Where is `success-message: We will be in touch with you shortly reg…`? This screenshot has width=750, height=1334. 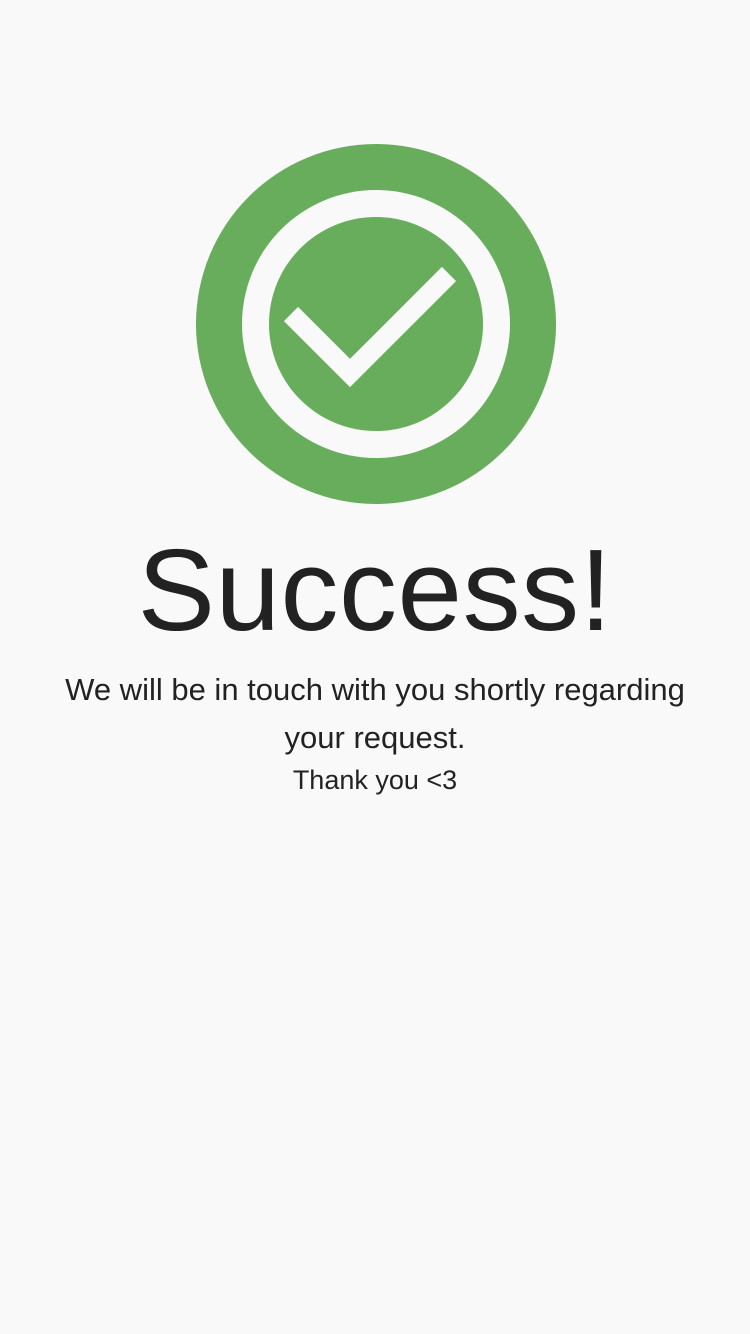 success-message: We will be in touch with you shortly reg… is located at coordinates (375, 713).